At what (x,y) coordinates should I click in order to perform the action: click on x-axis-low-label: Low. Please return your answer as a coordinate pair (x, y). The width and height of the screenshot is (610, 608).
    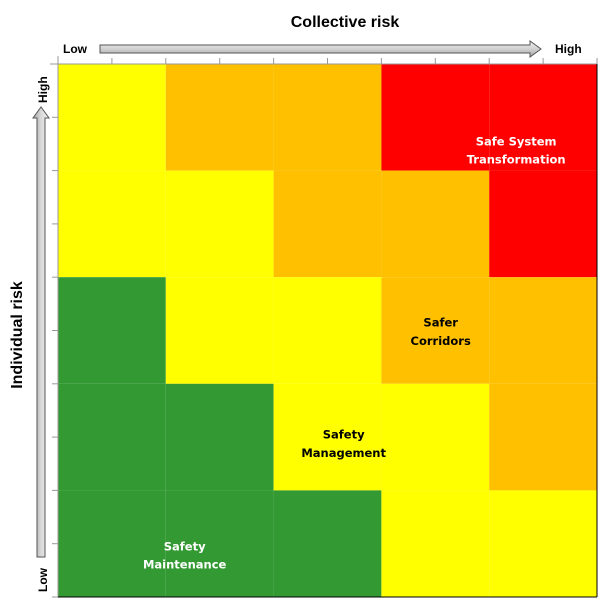
    Looking at the image, I should click on (75, 49).